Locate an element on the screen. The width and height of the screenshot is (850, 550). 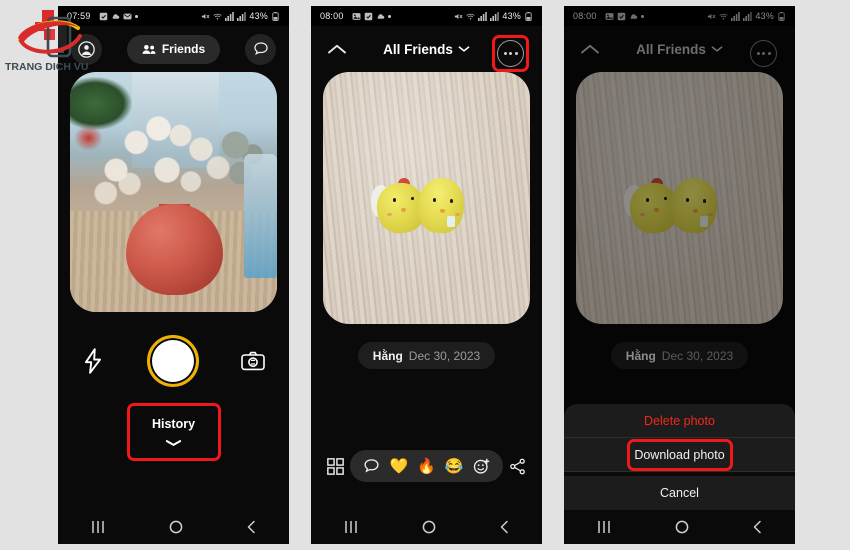
chat-button is located at coordinates (260, 49).